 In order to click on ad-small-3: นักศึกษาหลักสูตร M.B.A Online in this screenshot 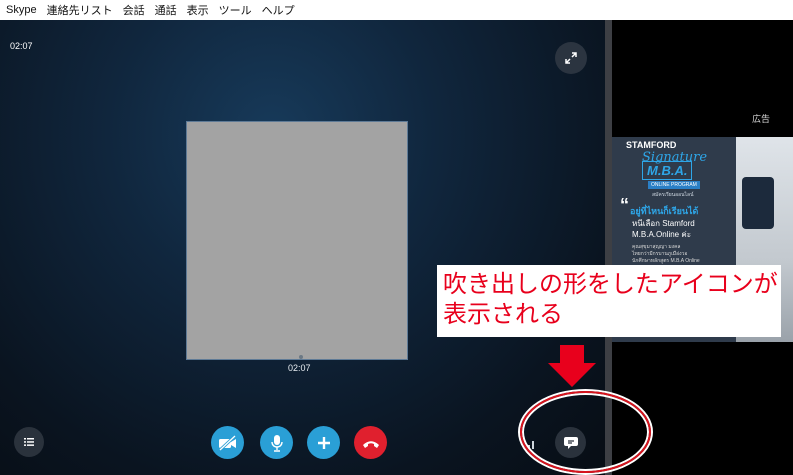, I will do `click(666, 261)`.